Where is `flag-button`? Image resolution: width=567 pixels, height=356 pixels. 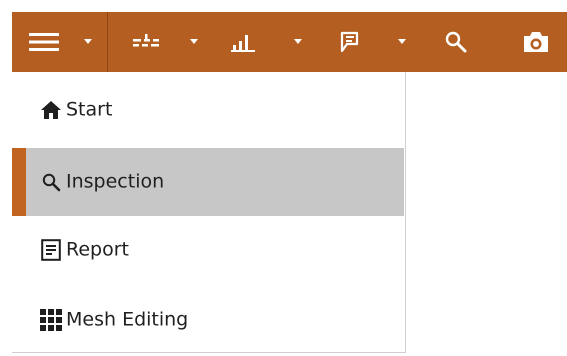
flag-button is located at coordinates (348, 42).